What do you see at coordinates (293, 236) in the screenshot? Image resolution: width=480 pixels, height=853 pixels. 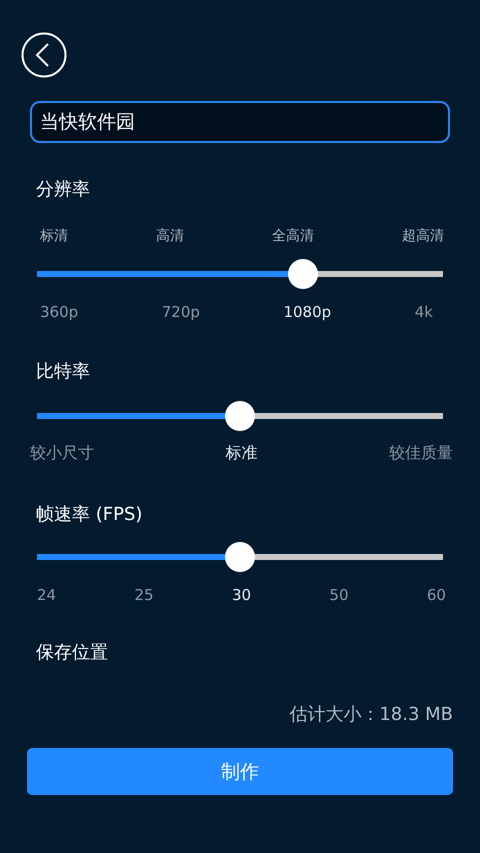 I see `quality-label: 全高清` at bounding box center [293, 236].